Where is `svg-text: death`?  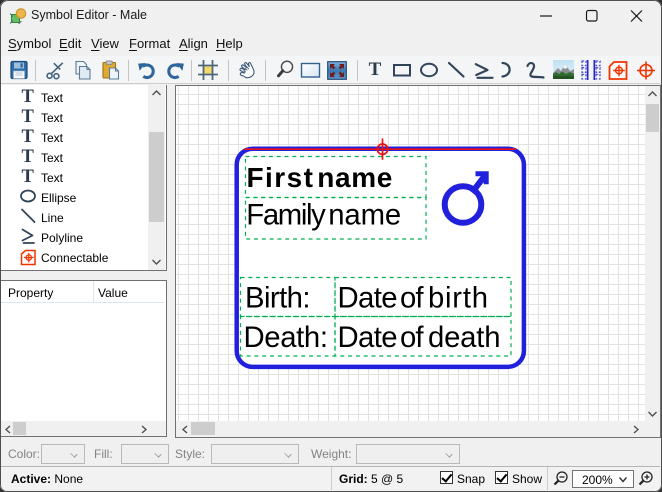 svg-text: death is located at coordinates (464, 337).